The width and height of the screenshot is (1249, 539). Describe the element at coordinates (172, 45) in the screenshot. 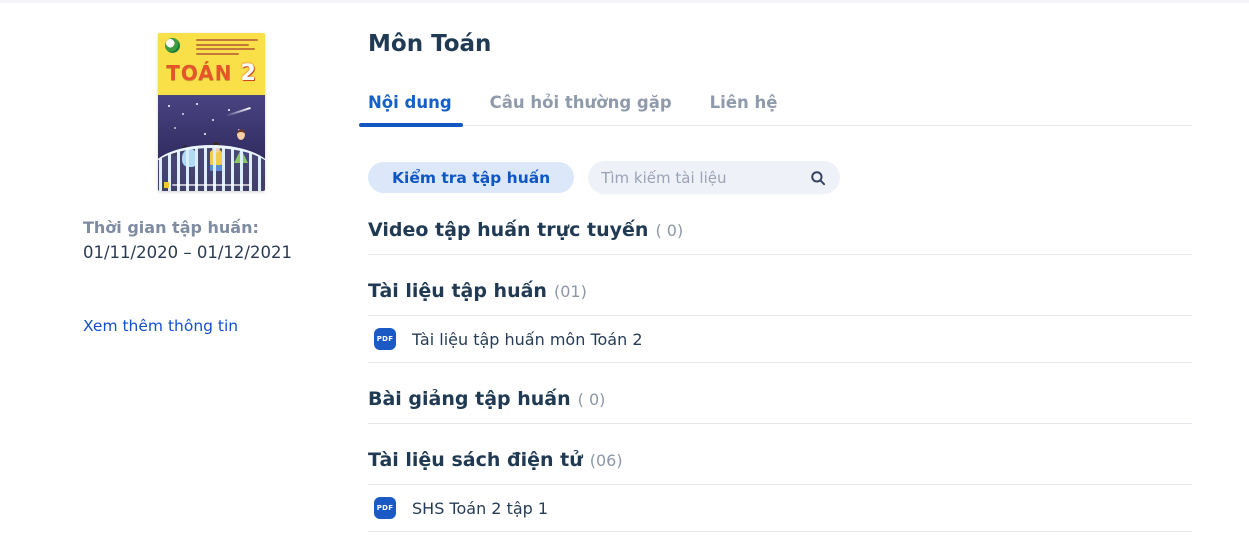

I see `publisher-logo-icon` at that location.